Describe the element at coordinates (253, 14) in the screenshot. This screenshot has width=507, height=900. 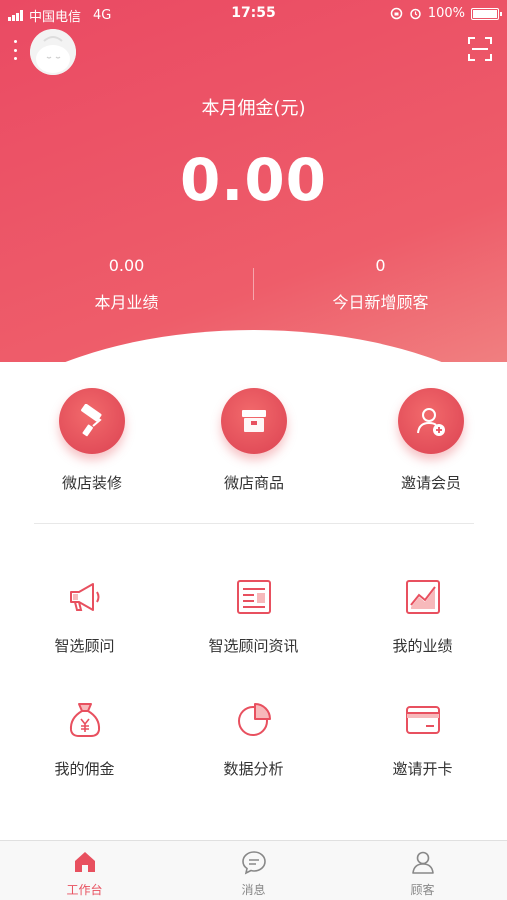
I see `status-bar: 中国电信 4G 17:55 100%` at that location.